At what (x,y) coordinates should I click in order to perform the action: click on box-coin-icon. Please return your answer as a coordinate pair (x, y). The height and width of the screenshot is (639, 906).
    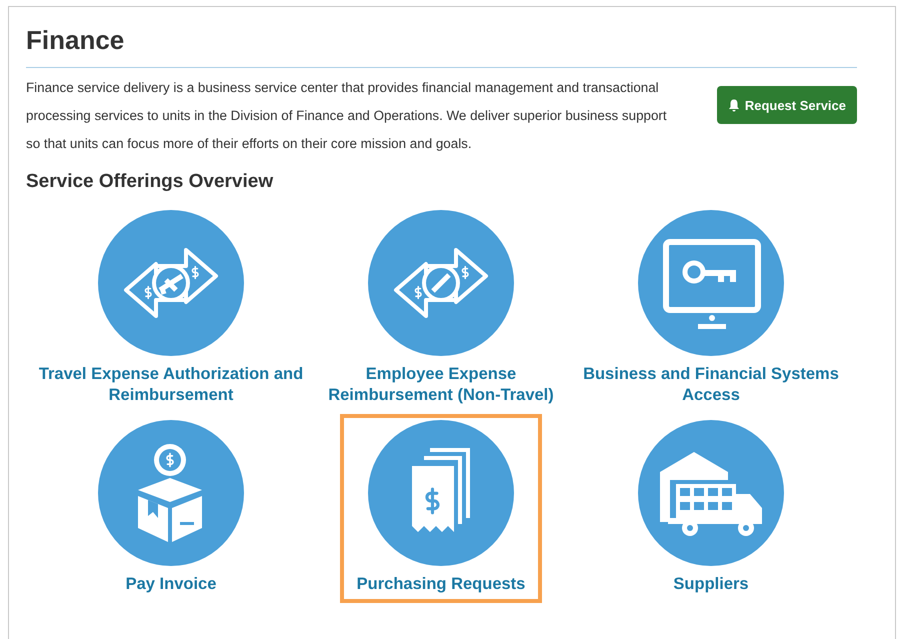
    Looking at the image, I should click on (171, 493).